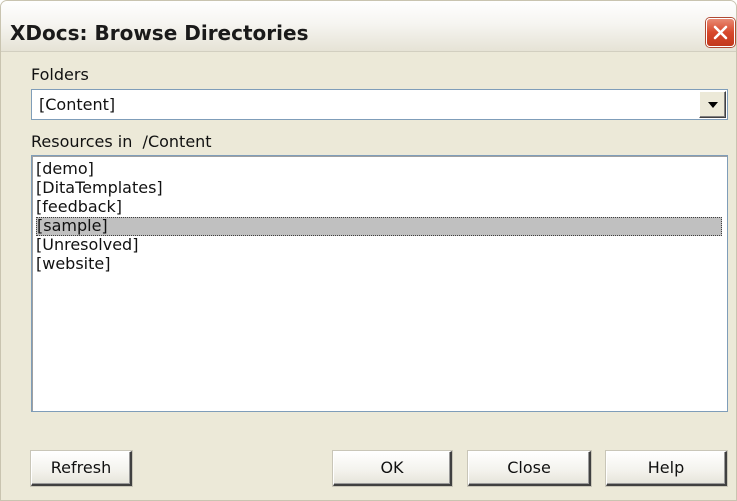  I want to click on folders-selected-value: [Content], so click(77, 104).